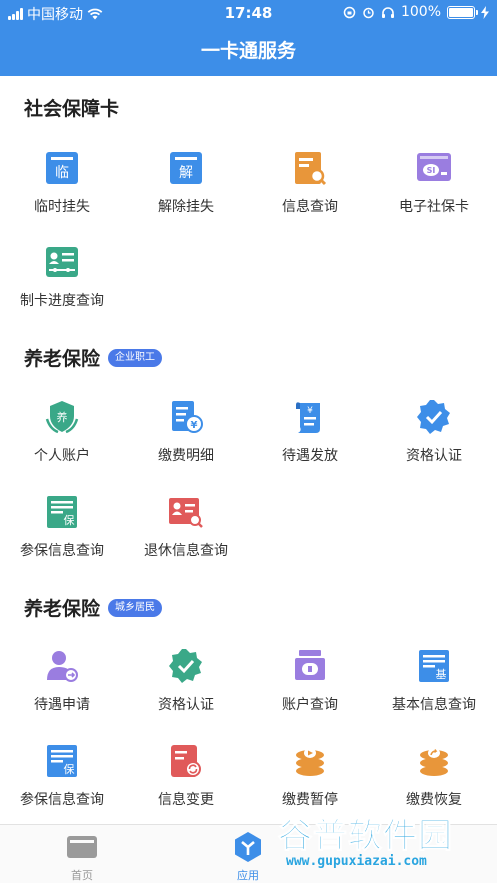  I want to click on item-label: 缴费明细, so click(186, 456).